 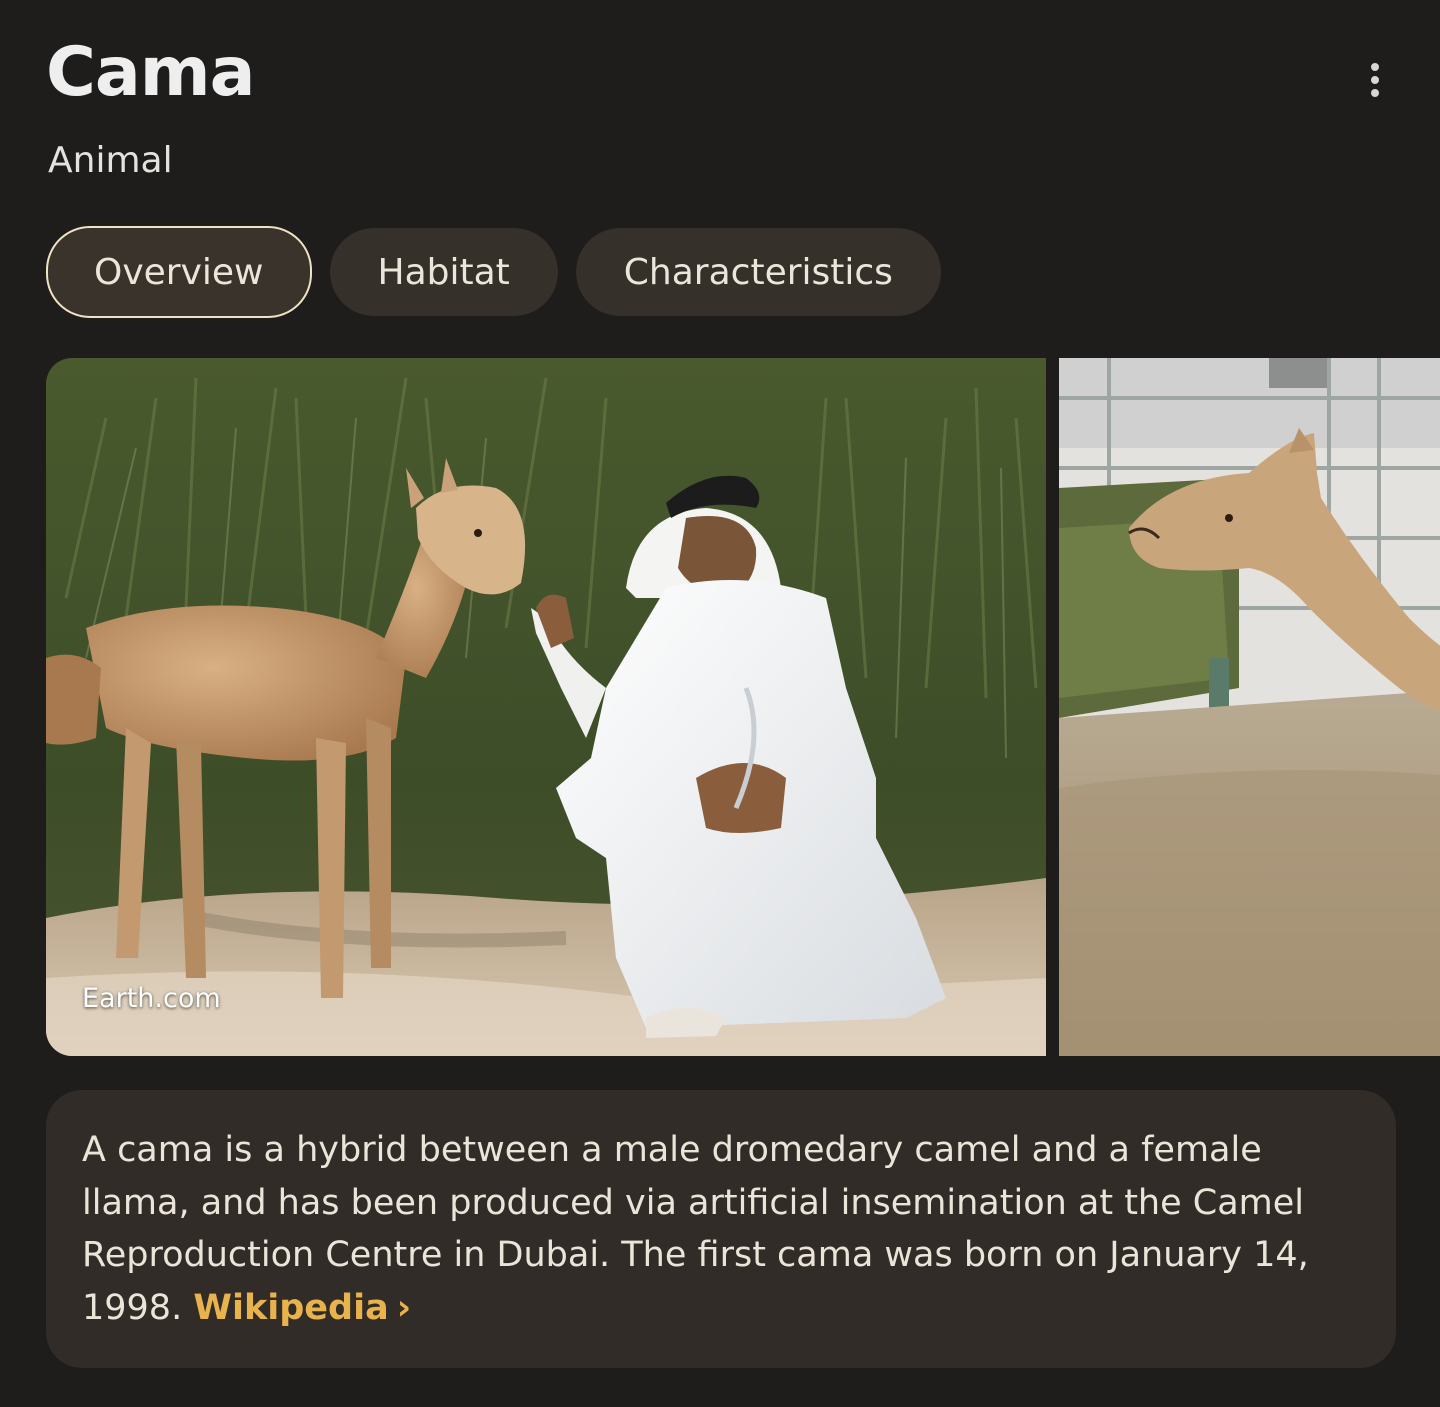 What do you see at coordinates (179, 272) in the screenshot?
I see `tab-overview: Overview` at bounding box center [179, 272].